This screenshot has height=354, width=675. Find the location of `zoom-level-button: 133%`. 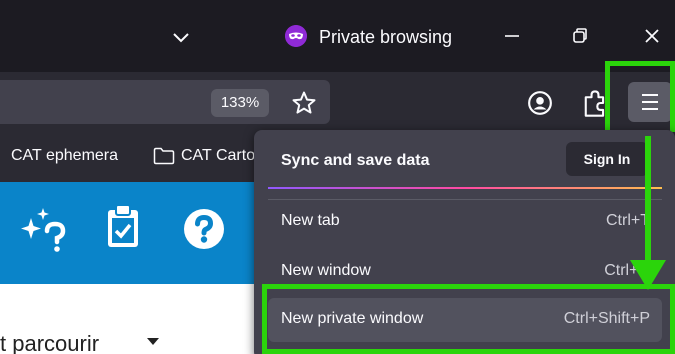

zoom-level-button: 133% is located at coordinates (240, 103).